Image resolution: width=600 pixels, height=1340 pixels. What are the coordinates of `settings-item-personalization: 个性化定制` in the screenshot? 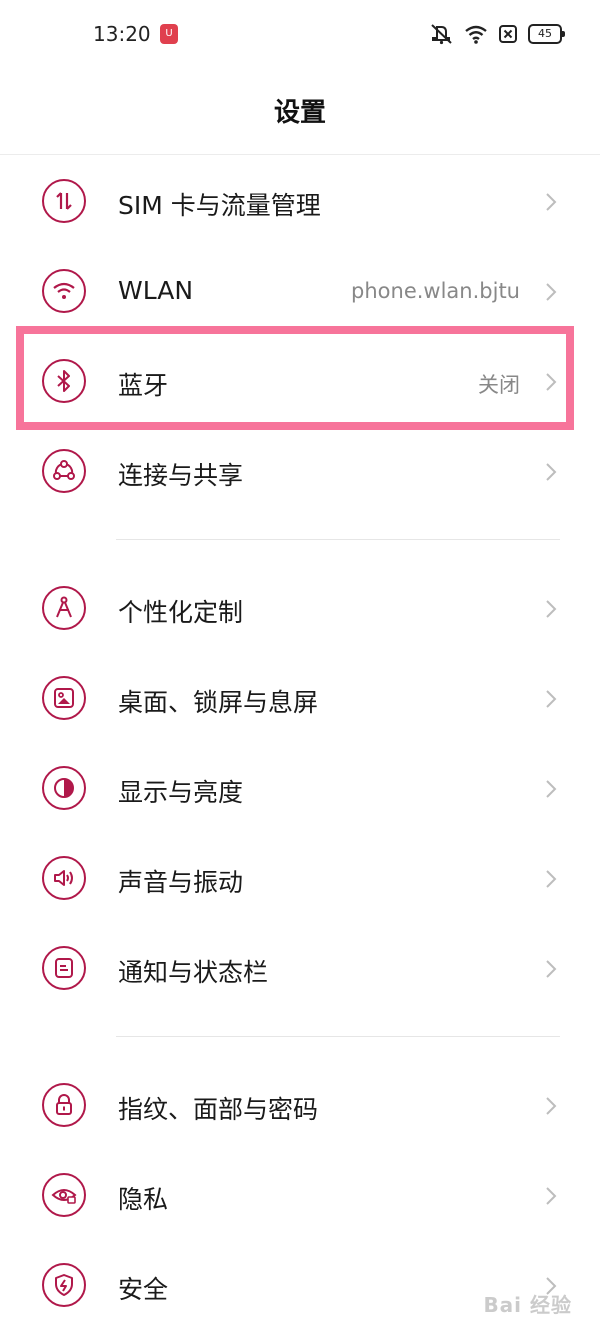 It's located at (300, 610).